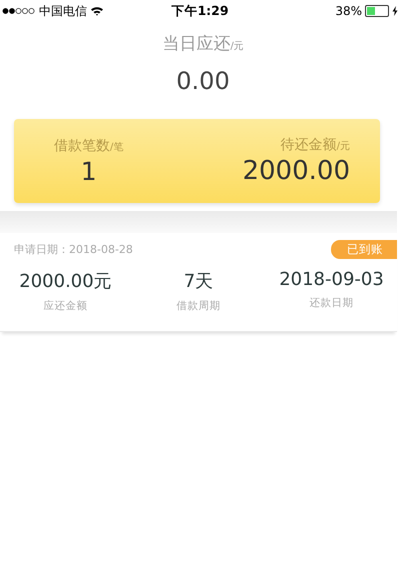 This screenshot has width=406, height=563. Describe the element at coordinates (200, 11) in the screenshot. I see `status-time: 下午1:29` at that location.